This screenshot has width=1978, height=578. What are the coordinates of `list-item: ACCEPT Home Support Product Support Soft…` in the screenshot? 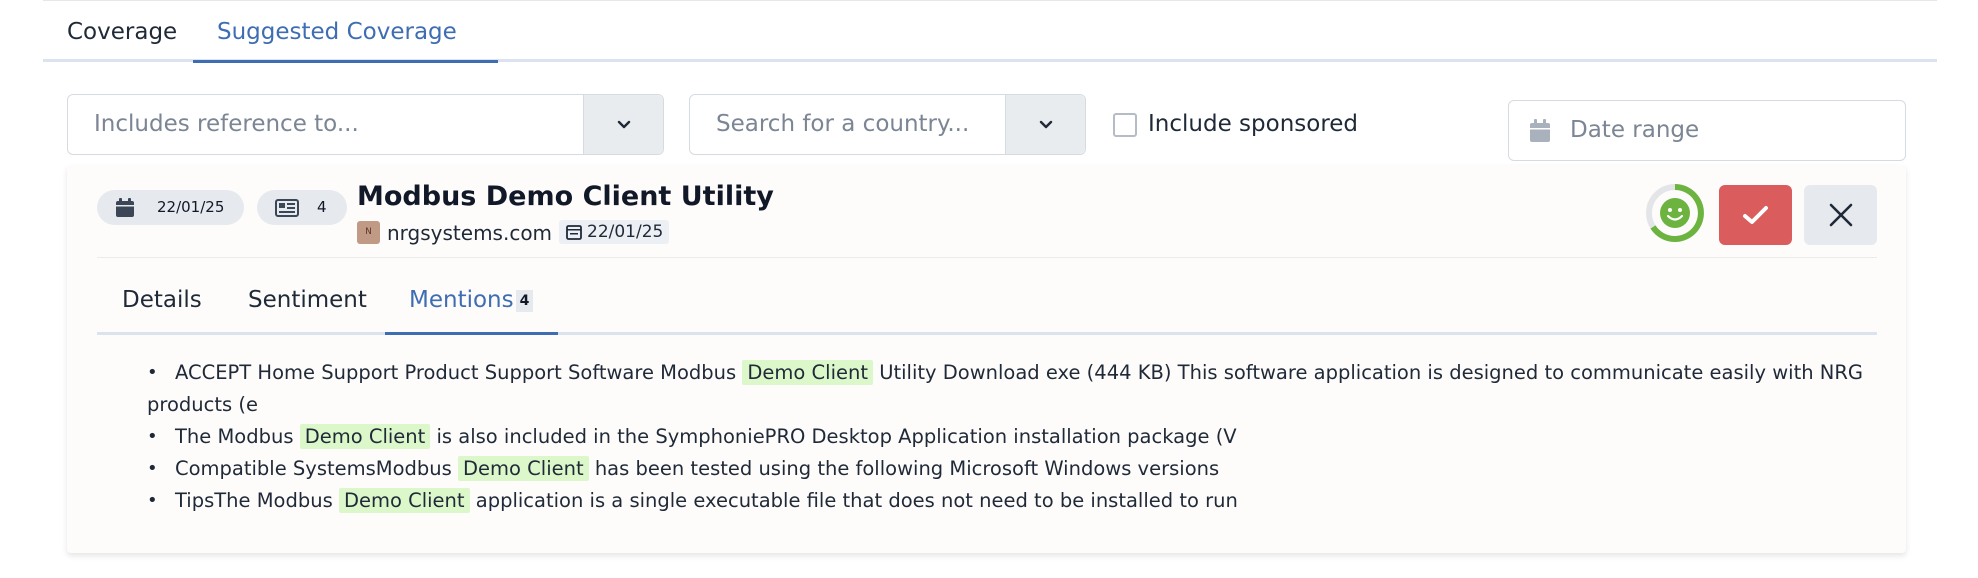 It's located at (1017, 389).